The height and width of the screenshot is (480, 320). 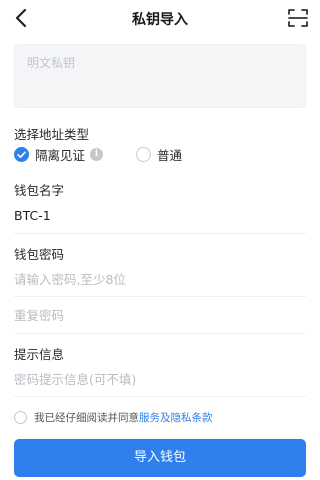 What do you see at coordinates (21, 154) in the screenshot?
I see `radio-checked-icon` at bounding box center [21, 154].